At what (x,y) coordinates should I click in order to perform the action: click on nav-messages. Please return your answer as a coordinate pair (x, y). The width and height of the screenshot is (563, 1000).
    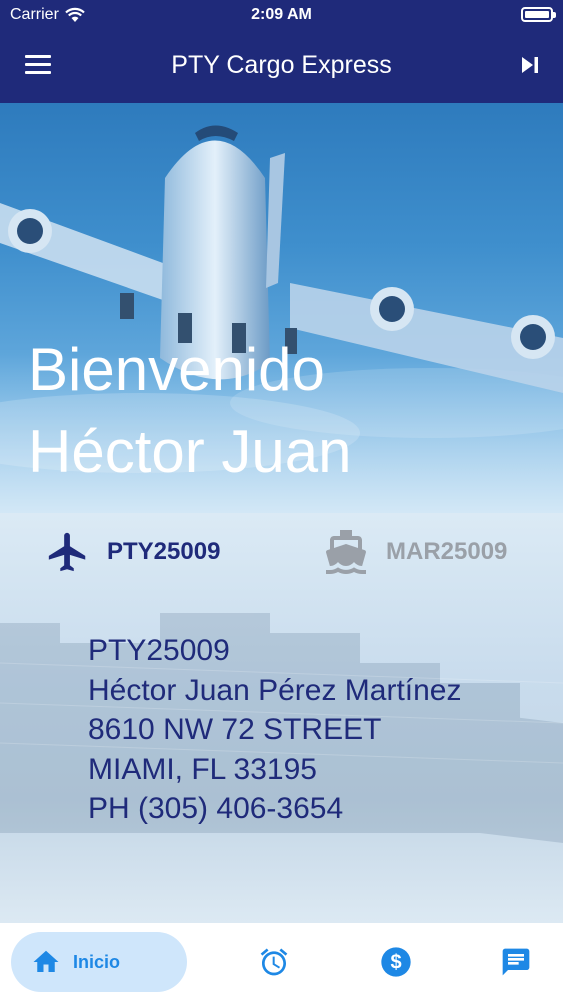
    Looking at the image, I should click on (516, 962).